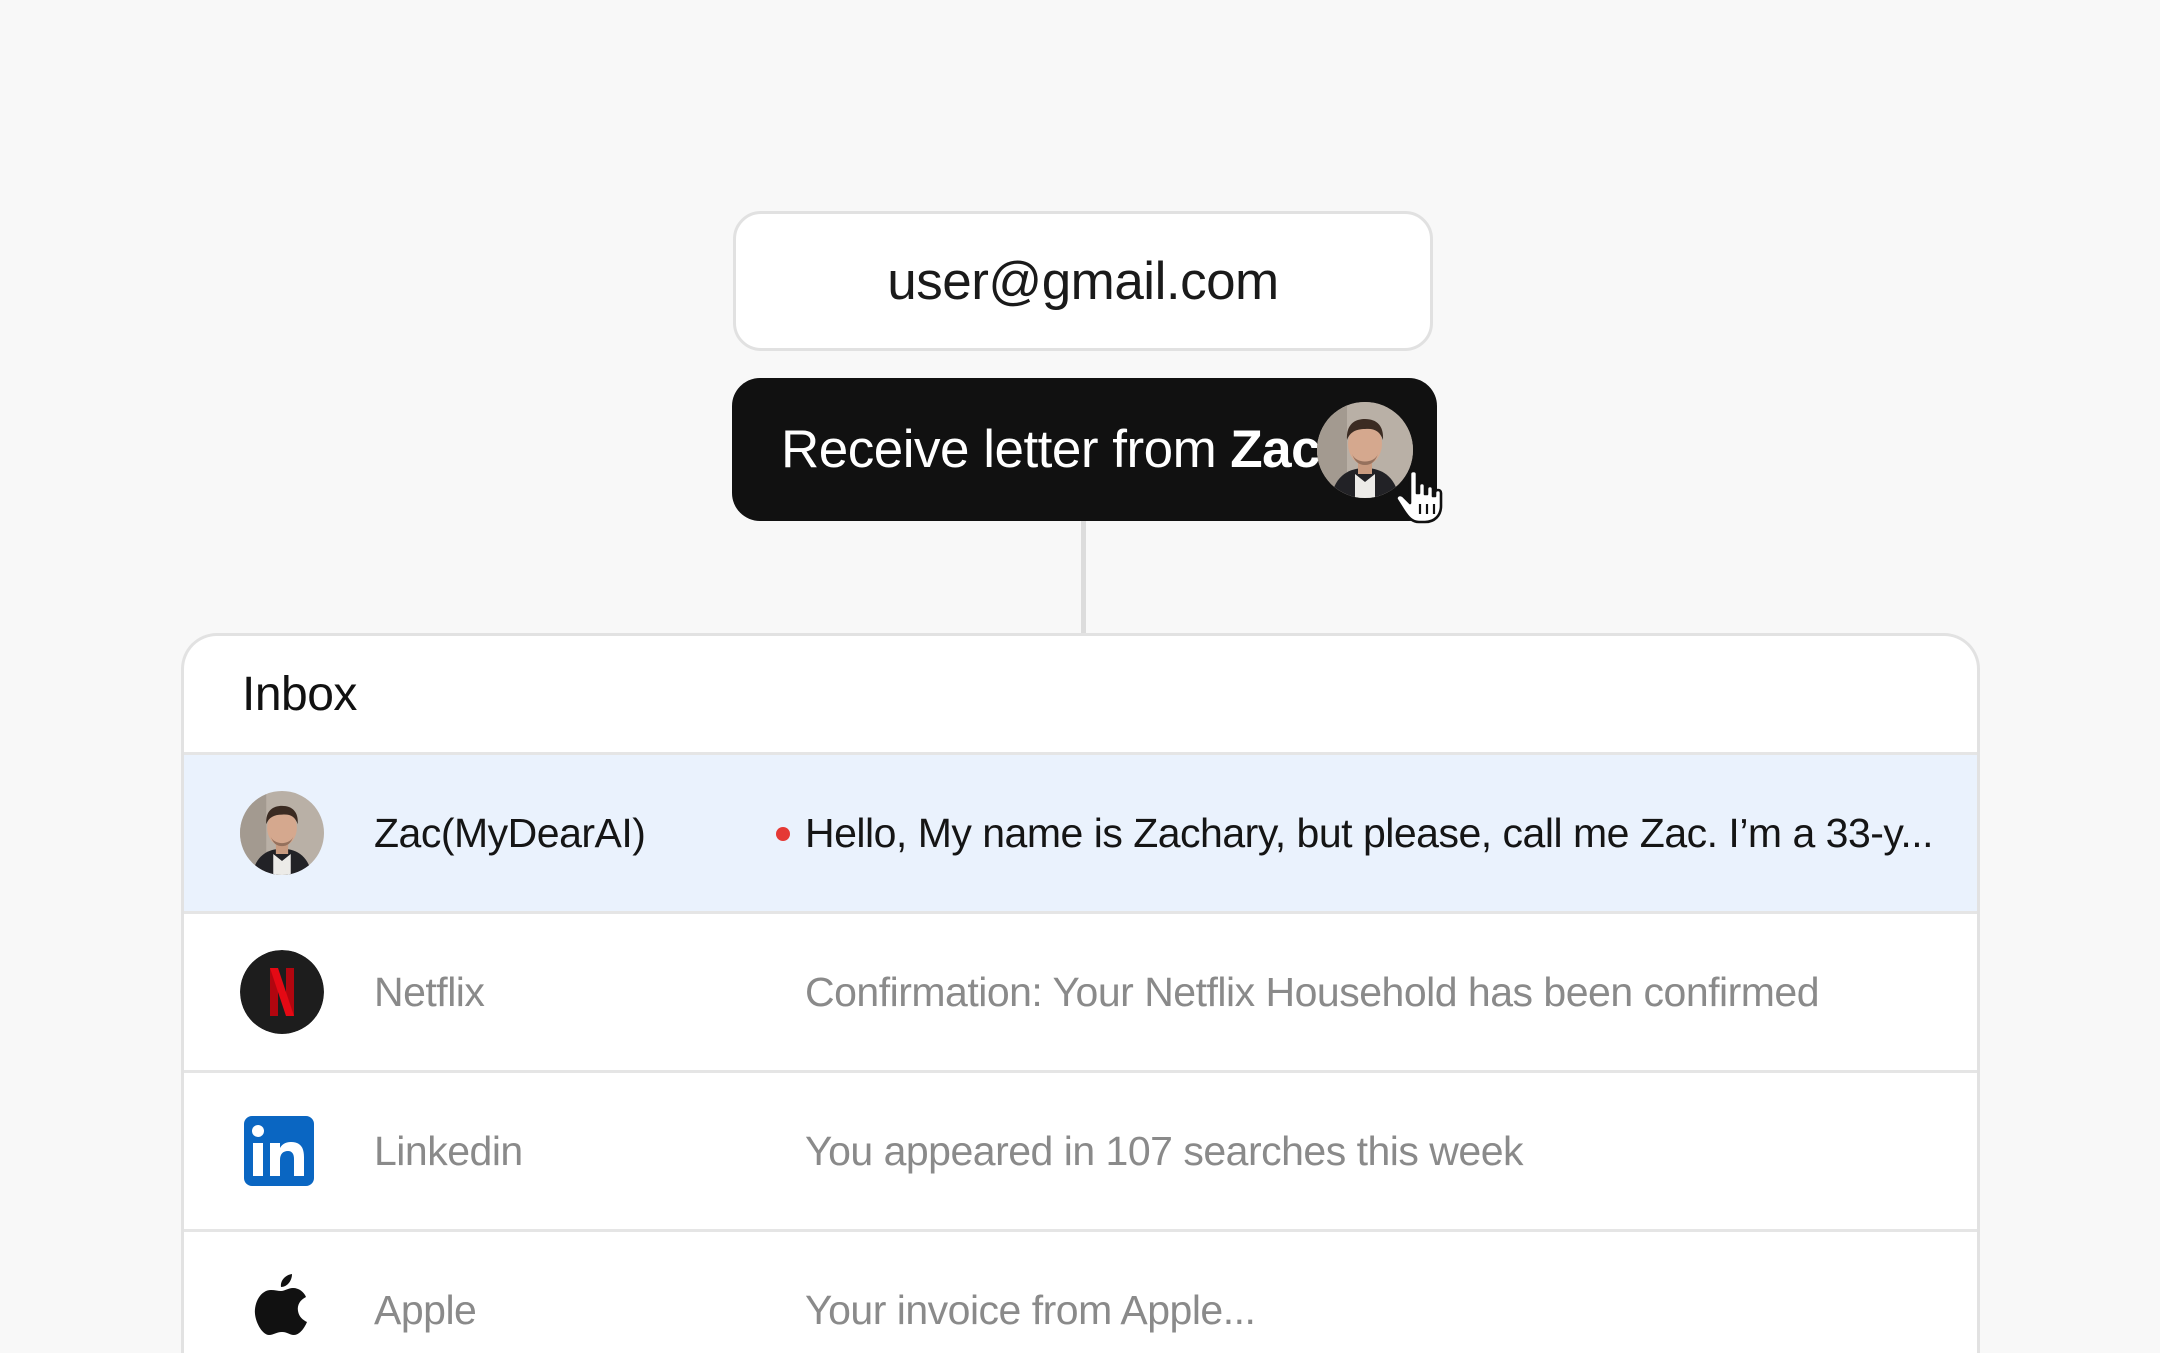 The height and width of the screenshot is (1353, 2160). I want to click on email-field: user@gmail.com, so click(1083, 281).